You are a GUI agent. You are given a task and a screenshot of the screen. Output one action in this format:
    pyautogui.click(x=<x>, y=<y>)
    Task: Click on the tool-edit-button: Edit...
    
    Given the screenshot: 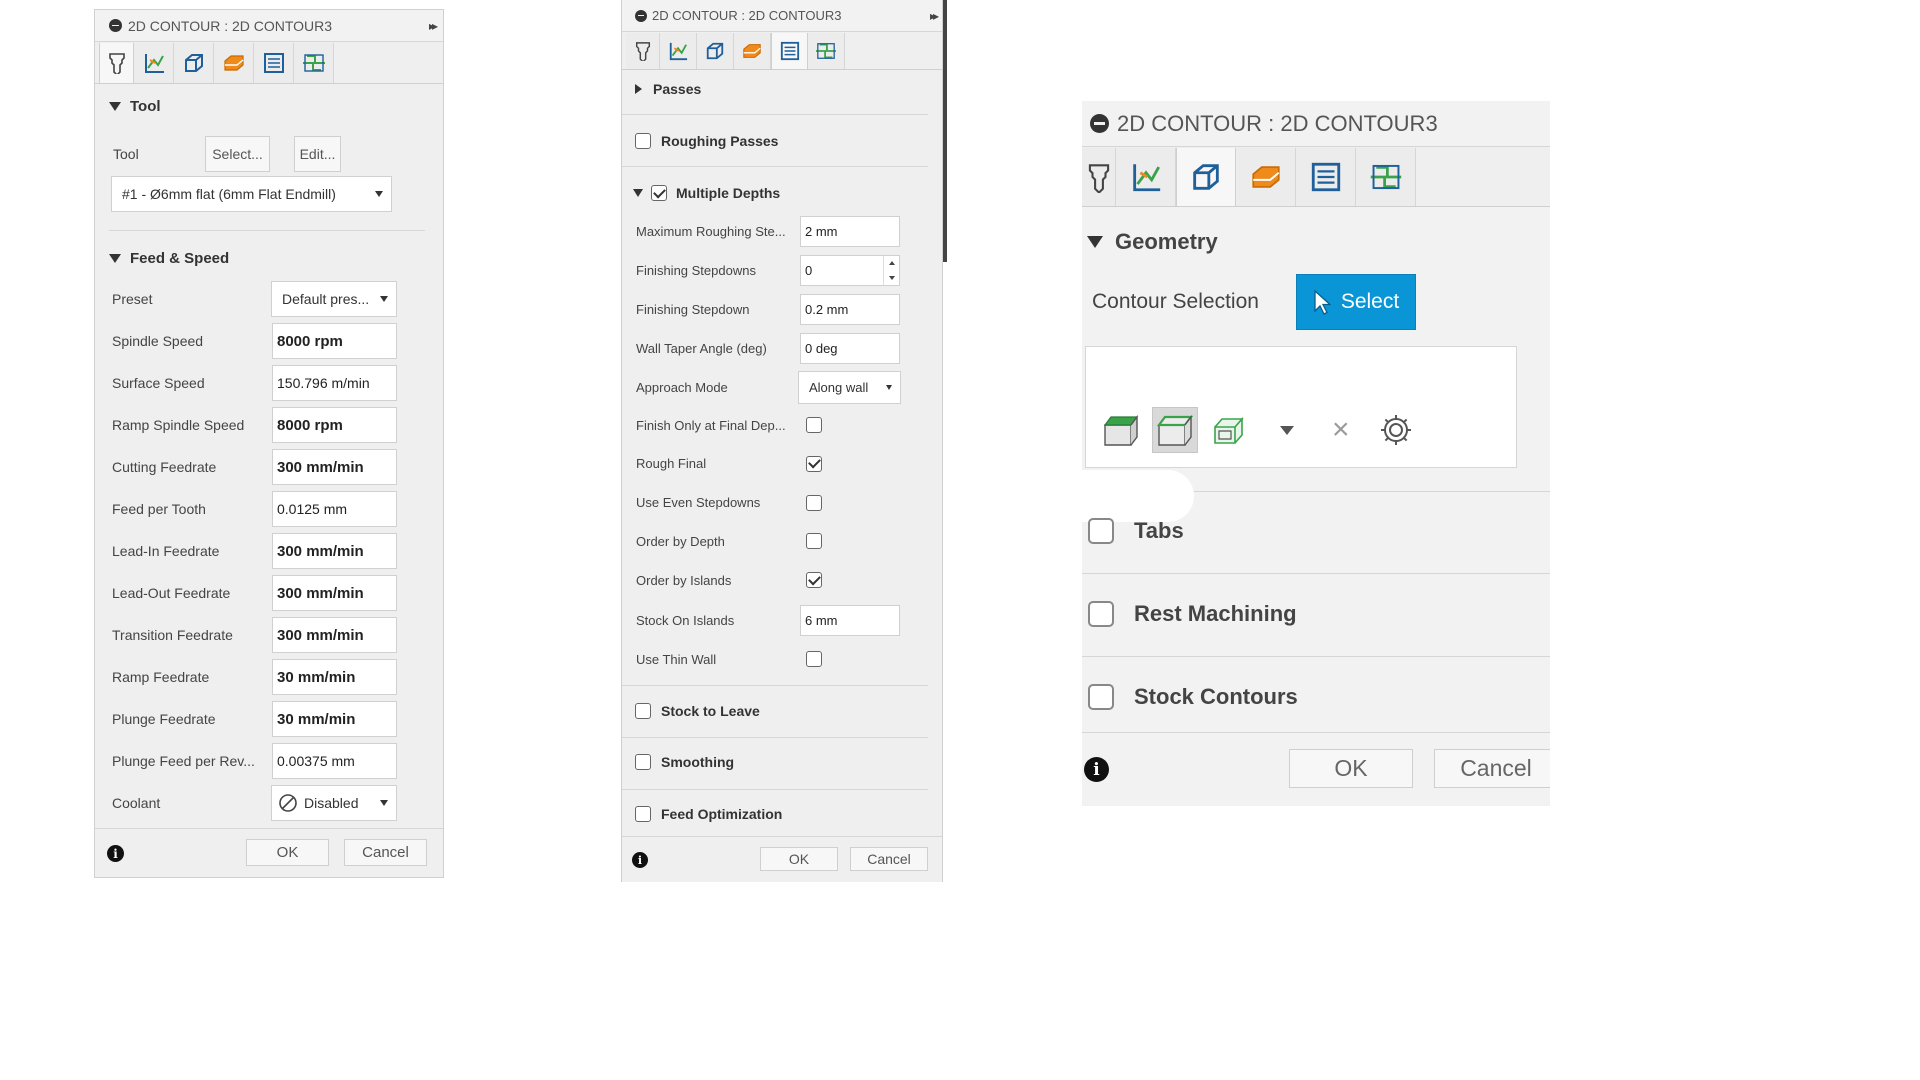 What is the action you would take?
    pyautogui.click(x=317, y=154)
    